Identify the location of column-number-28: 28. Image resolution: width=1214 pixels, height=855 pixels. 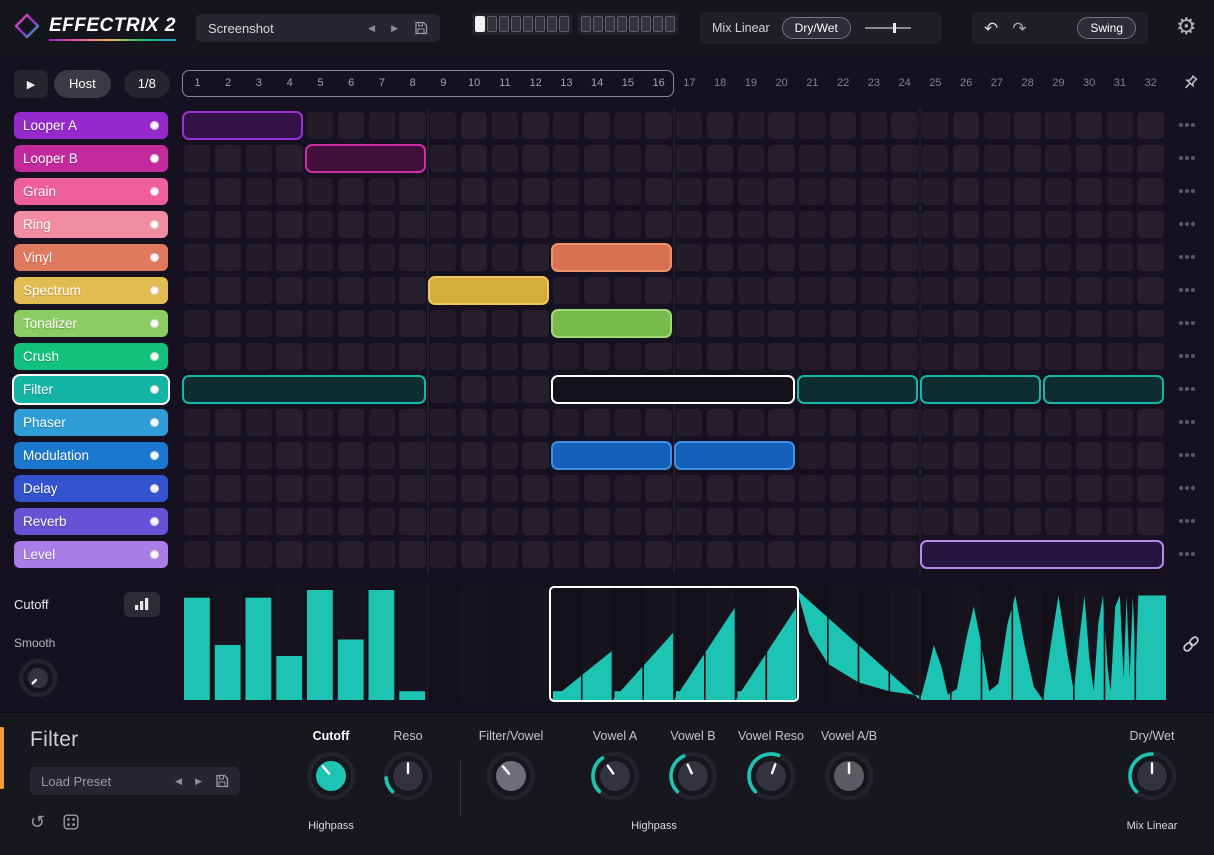
(1027, 83).